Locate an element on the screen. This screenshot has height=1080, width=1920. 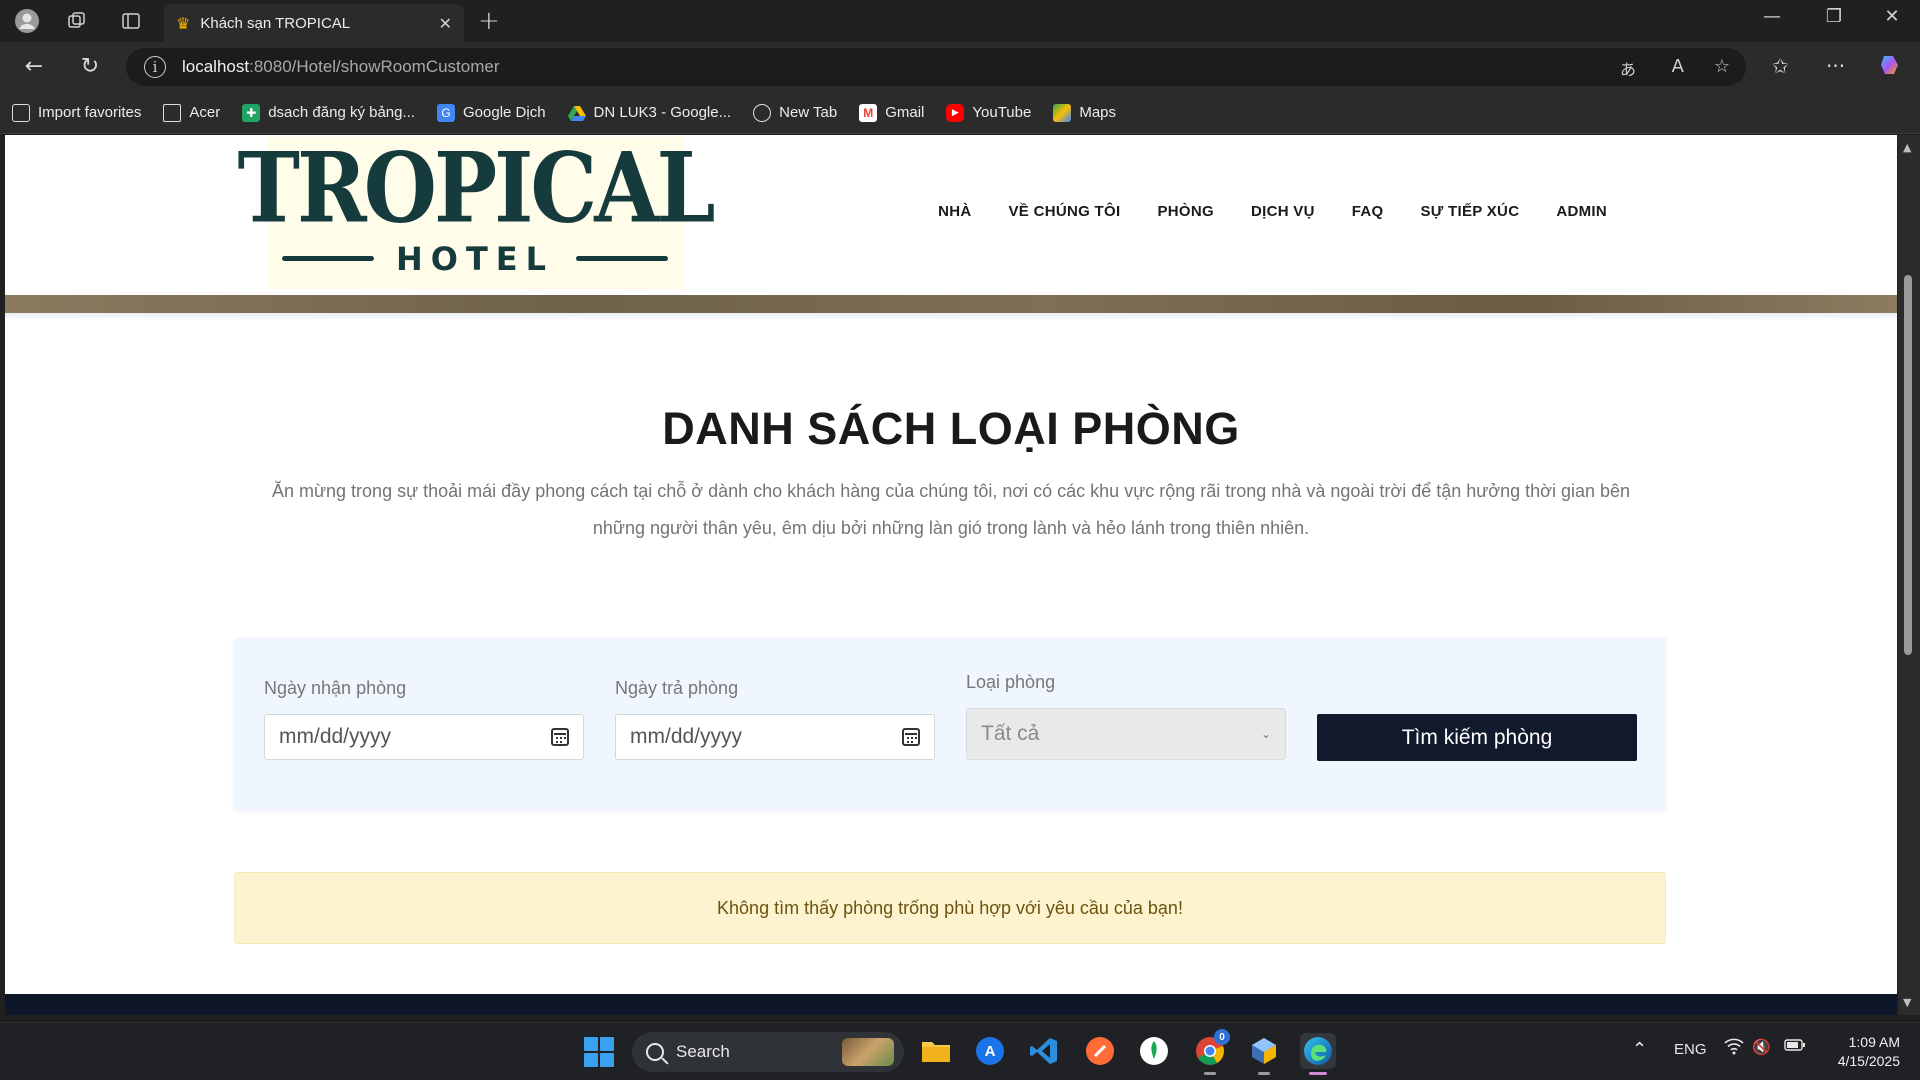
url-host: localhost is located at coordinates (216, 66).